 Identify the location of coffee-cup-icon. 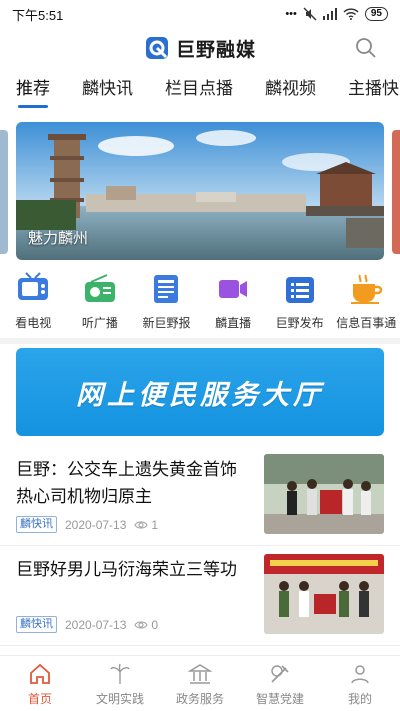
(367, 289).